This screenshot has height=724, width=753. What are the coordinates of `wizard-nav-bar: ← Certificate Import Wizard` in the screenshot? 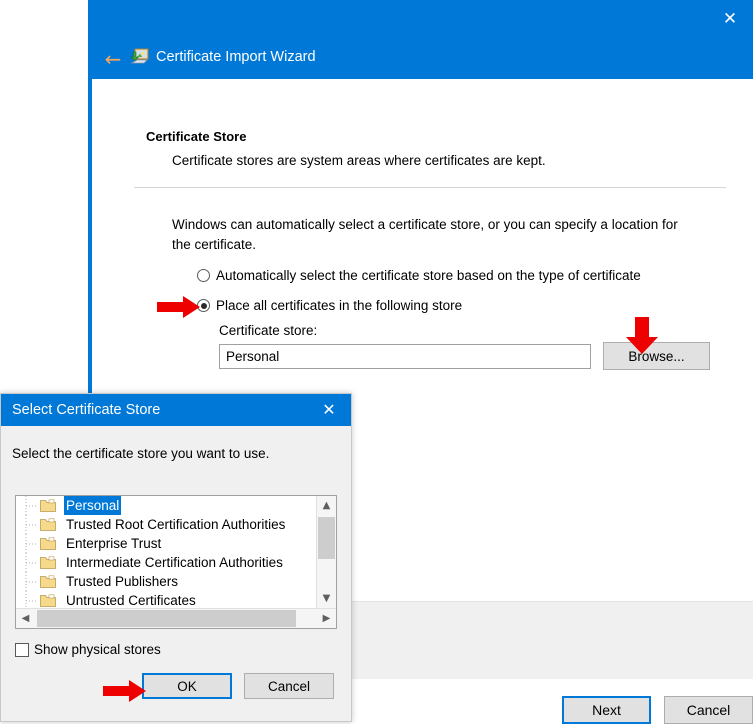 It's located at (420, 58).